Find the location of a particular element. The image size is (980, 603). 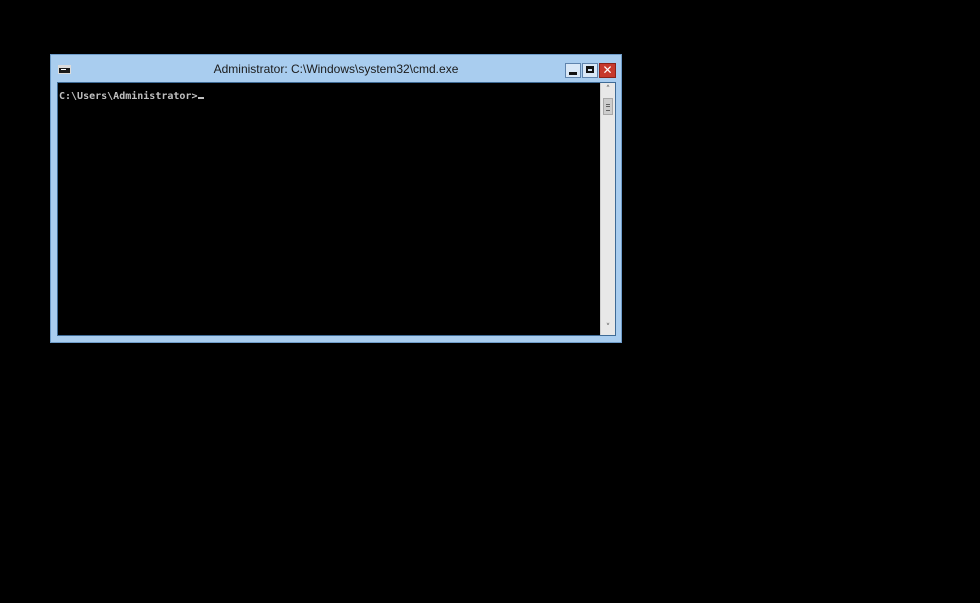

close-icon: ✕ is located at coordinates (607, 70).